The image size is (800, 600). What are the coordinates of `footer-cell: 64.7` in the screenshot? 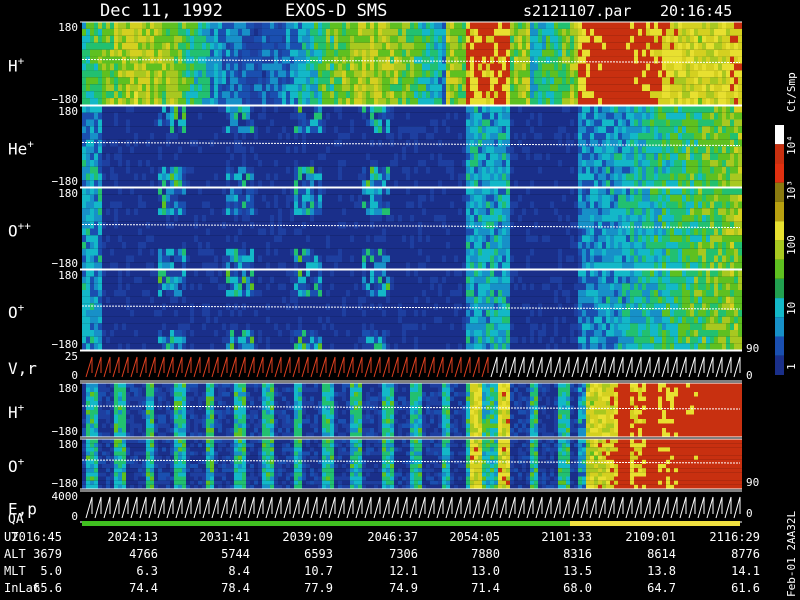 It's located at (661, 588).